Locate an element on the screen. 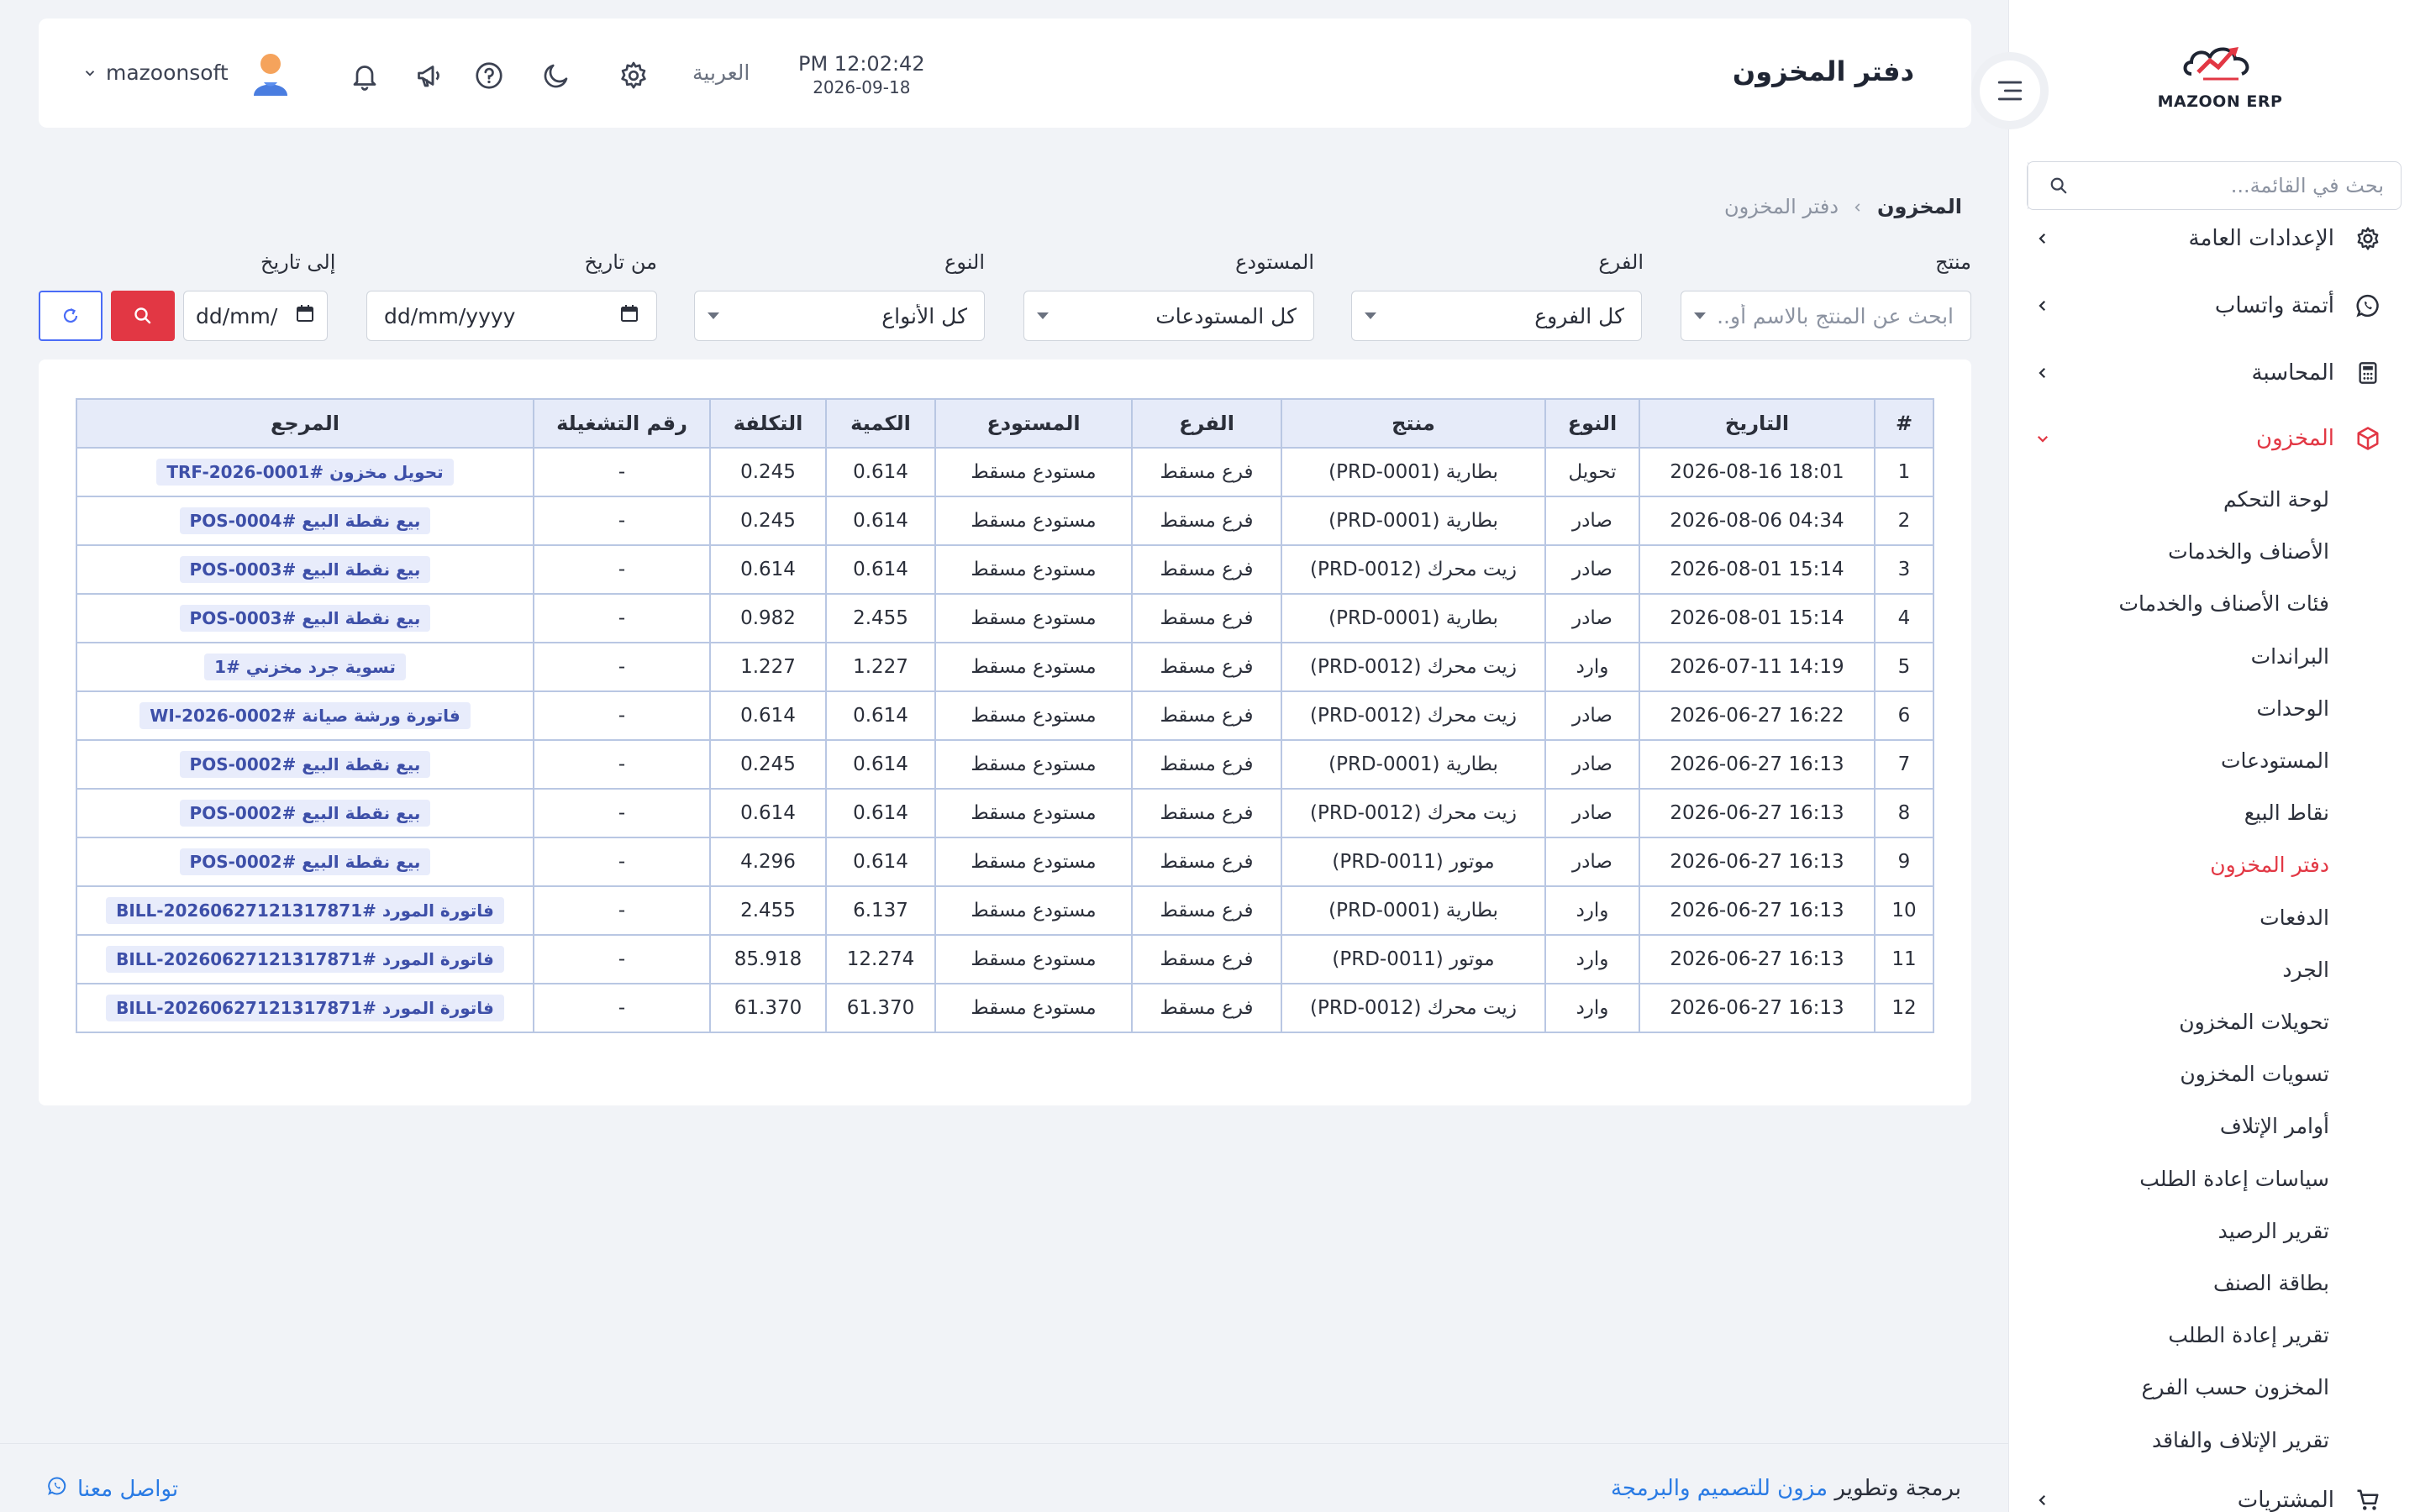 This screenshot has width=2420, height=1512. contact-link: تواصل معنا is located at coordinates (113, 1489).